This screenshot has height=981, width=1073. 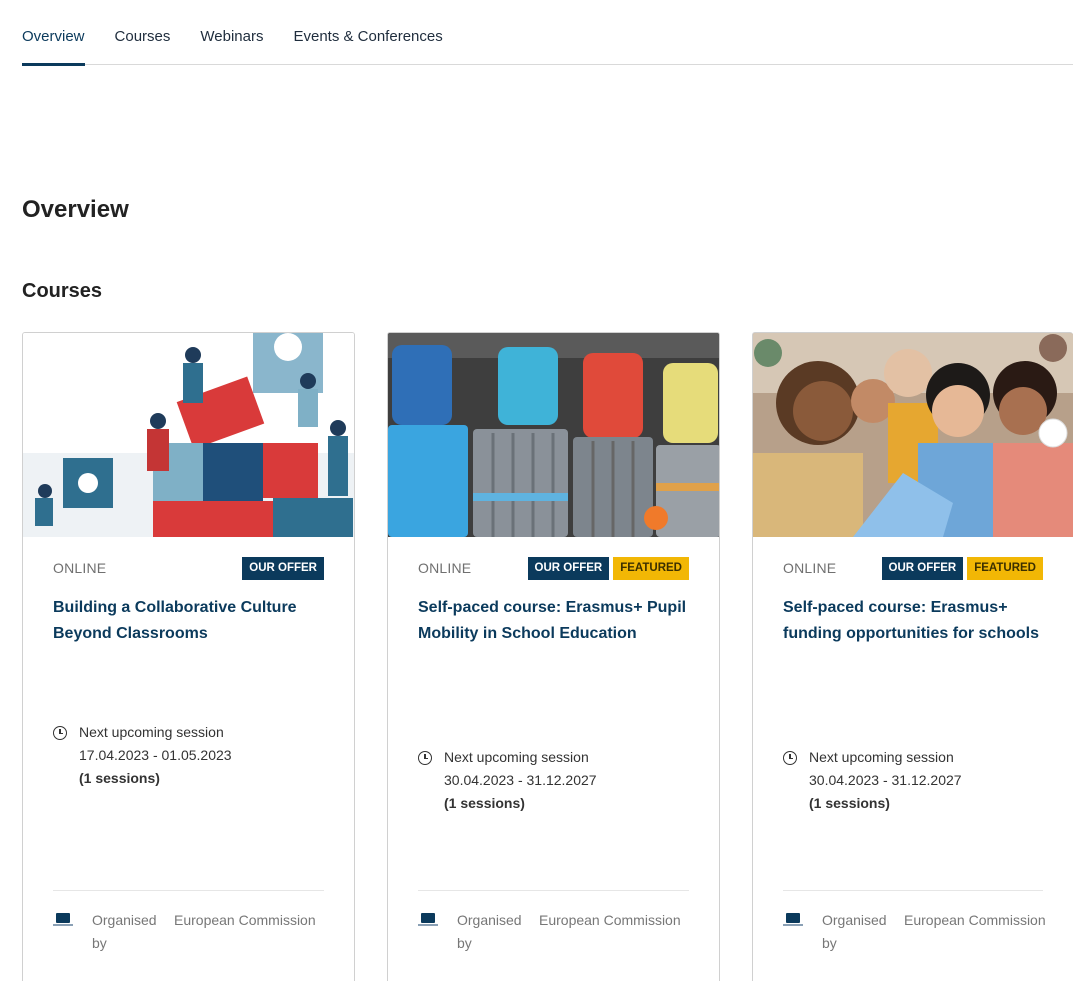 What do you see at coordinates (913, 435) in the screenshot?
I see `course-image-students-selfie` at bounding box center [913, 435].